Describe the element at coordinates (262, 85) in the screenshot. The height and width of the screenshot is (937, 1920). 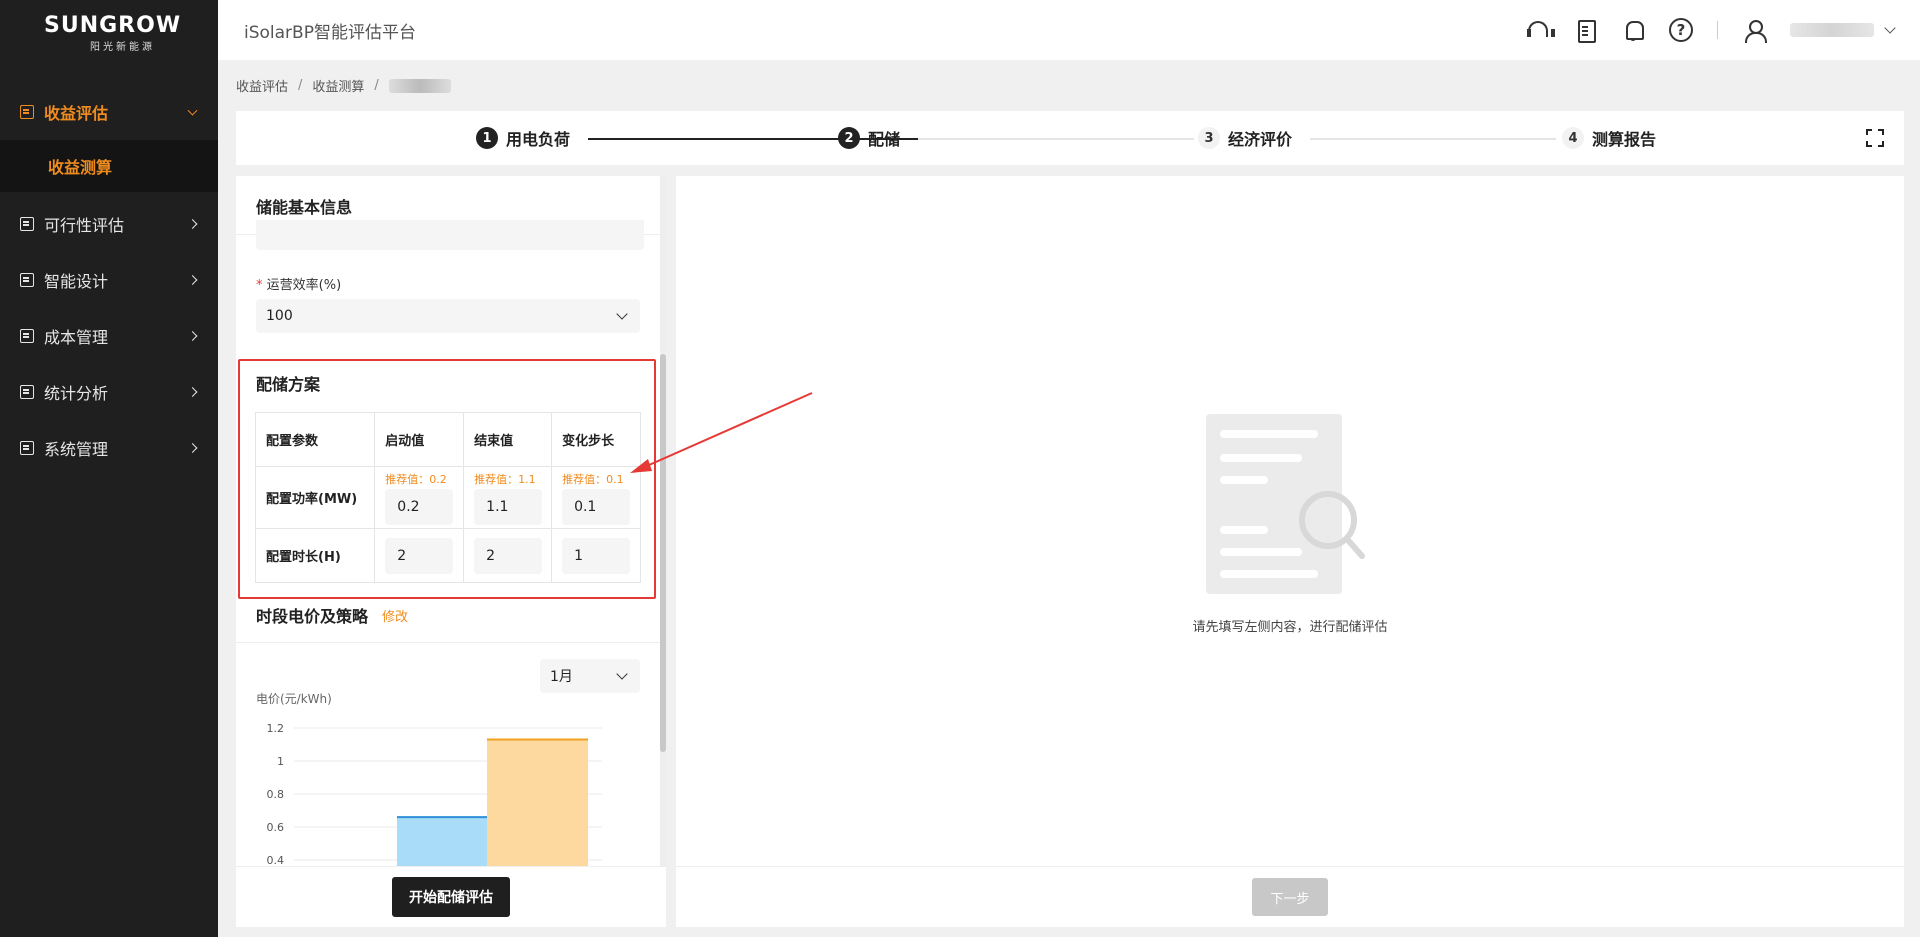
I see `breadcrumb-item: 收益评估` at that location.